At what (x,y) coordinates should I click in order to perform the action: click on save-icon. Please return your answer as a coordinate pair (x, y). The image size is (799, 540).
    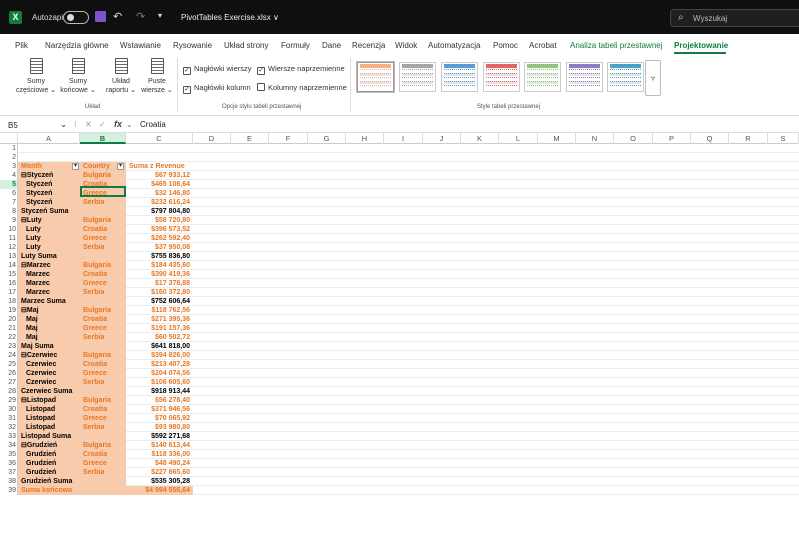
    Looking at the image, I should click on (100, 16).